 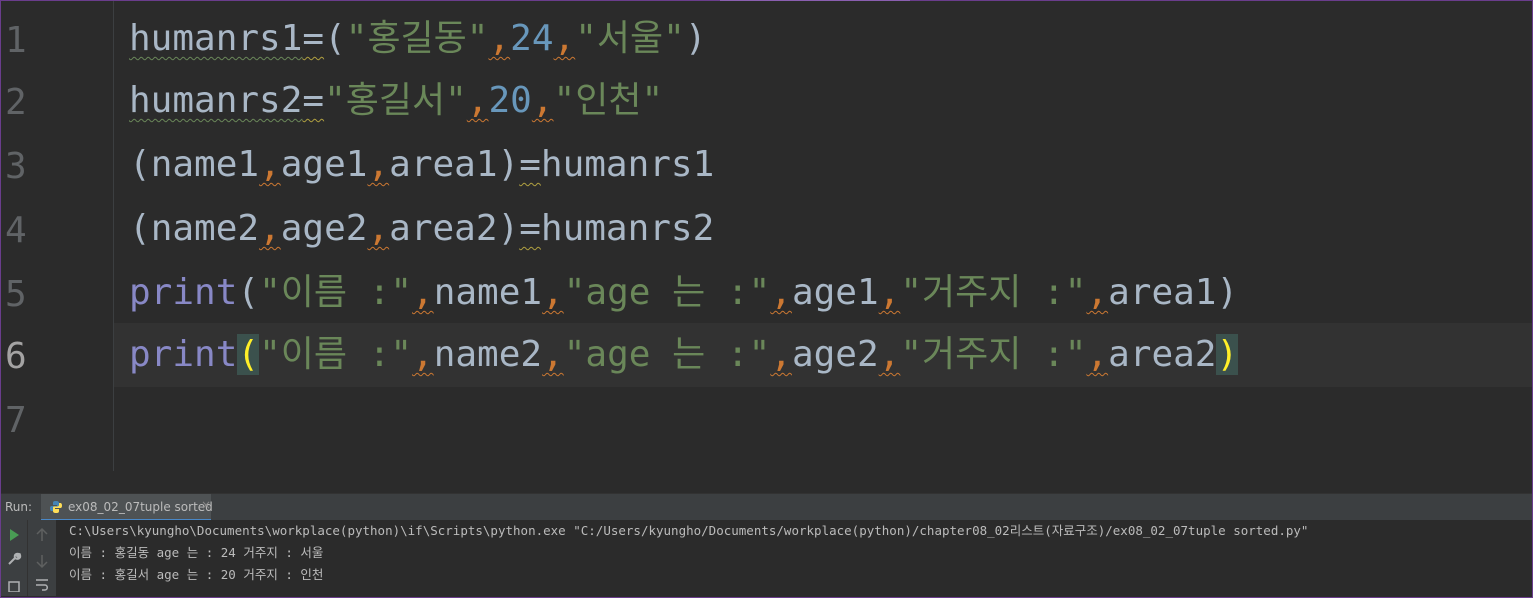 What do you see at coordinates (14, 585) in the screenshot?
I see `pin-icon` at bounding box center [14, 585].